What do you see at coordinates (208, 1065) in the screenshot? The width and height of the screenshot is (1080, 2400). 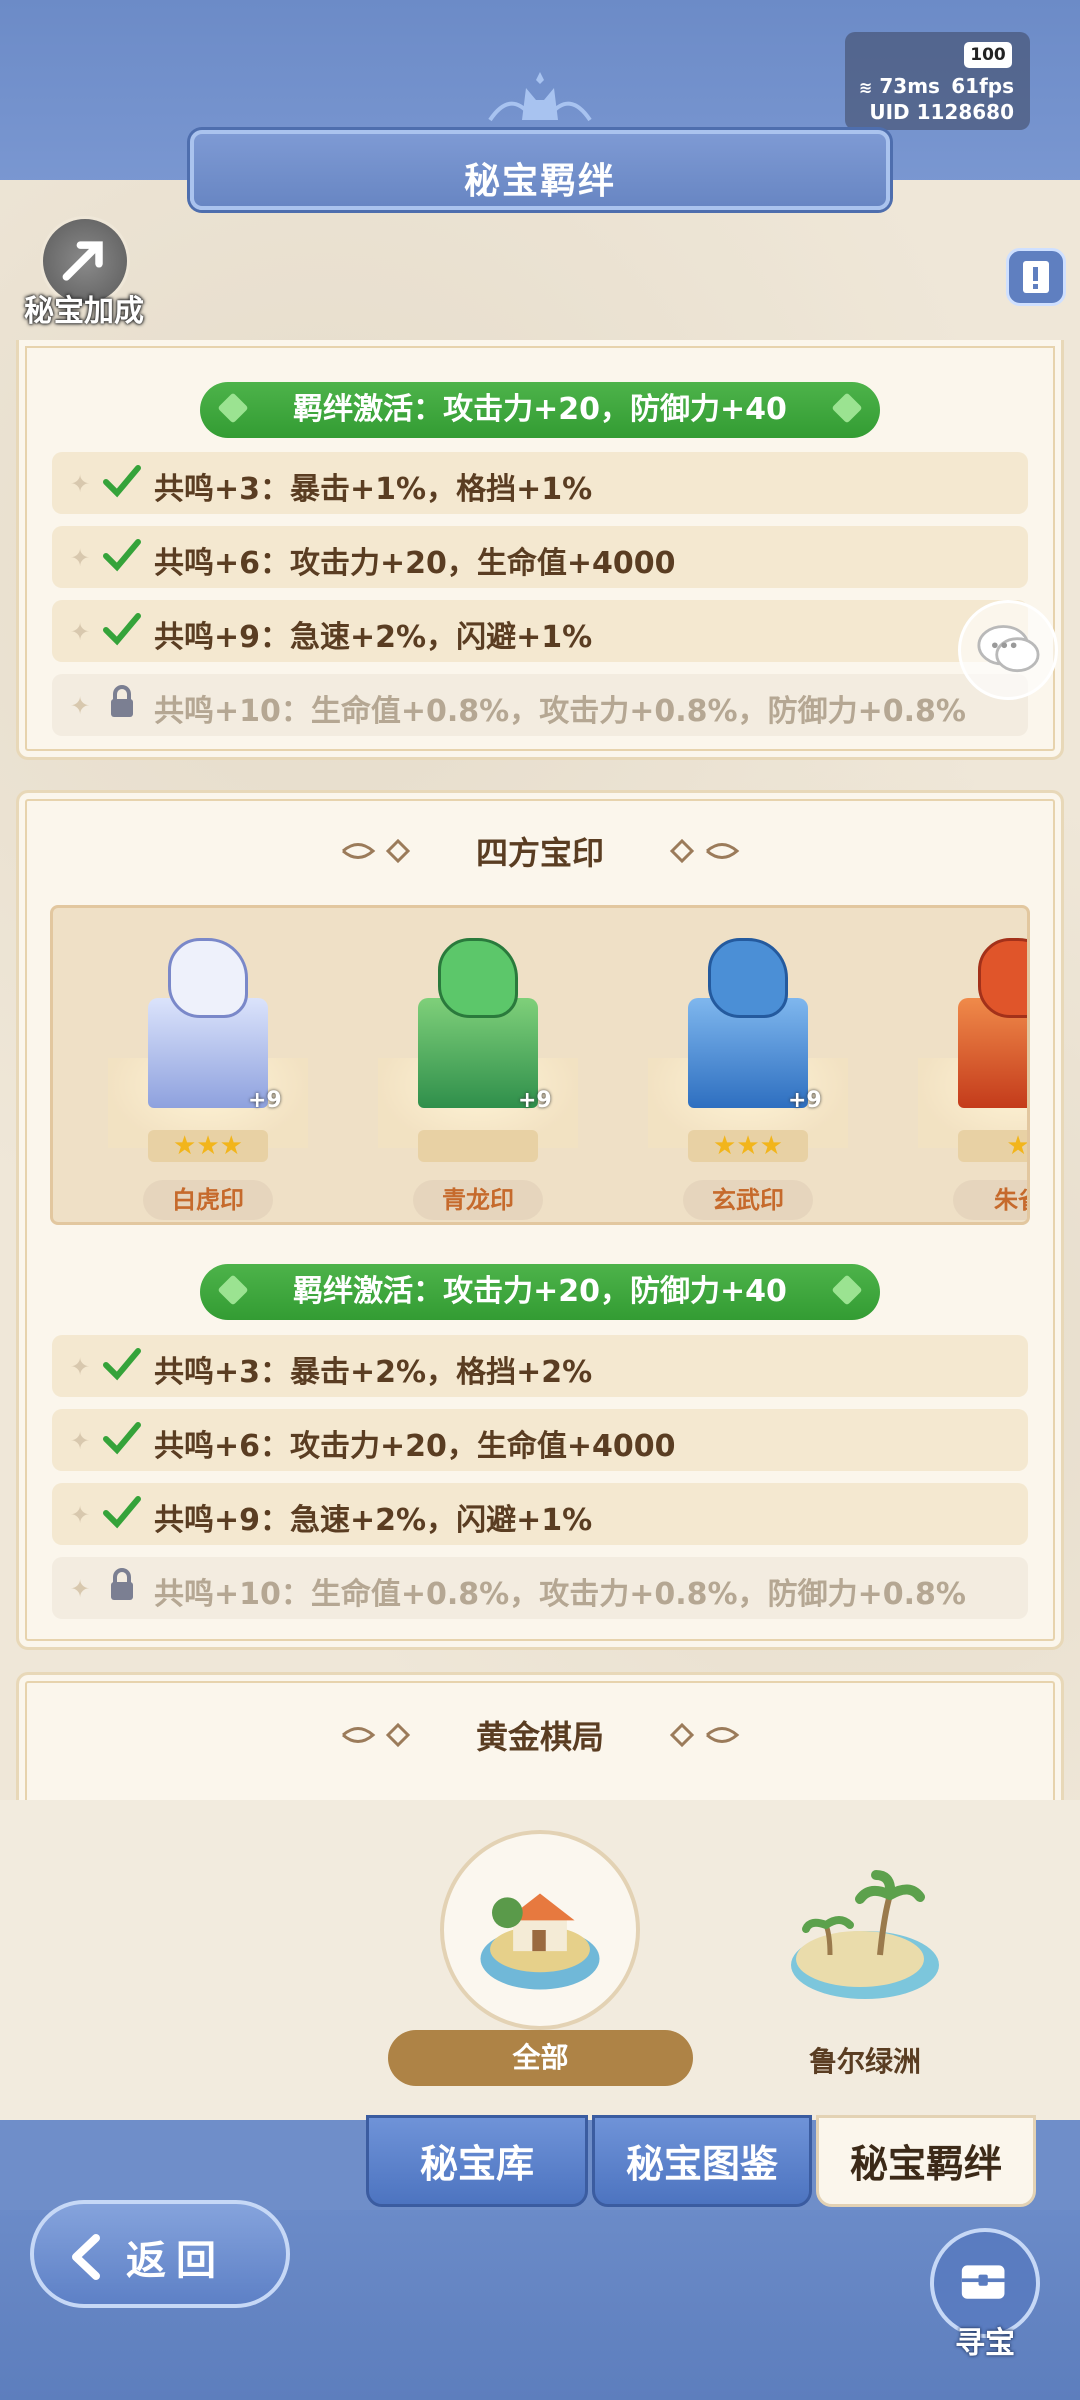 I see `seal-card-white-tiger: +9 ★★★ 白虎印` at bounding box center [208, 1065].